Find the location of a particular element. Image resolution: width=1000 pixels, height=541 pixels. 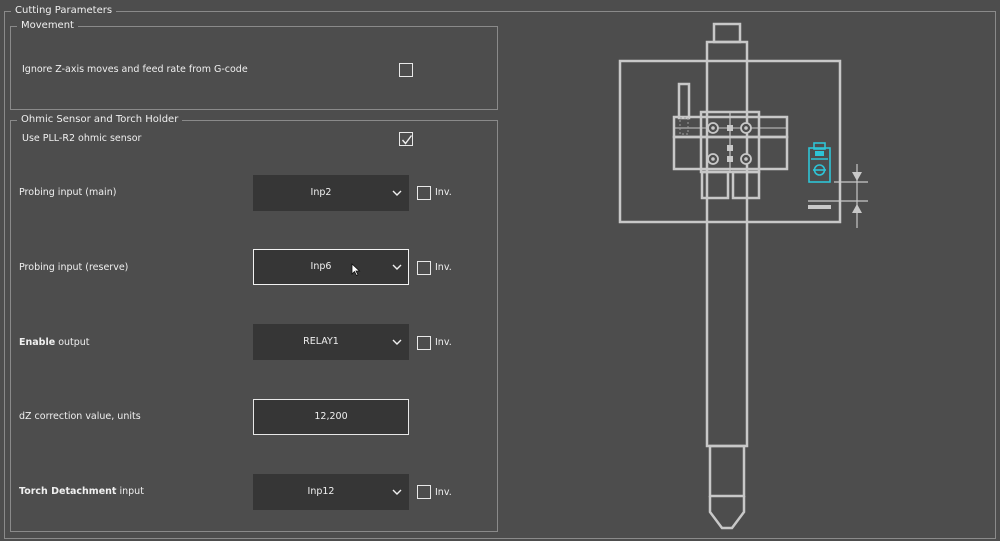

probing-main-label: Probing input (main) is located at coordinates (68, 192).